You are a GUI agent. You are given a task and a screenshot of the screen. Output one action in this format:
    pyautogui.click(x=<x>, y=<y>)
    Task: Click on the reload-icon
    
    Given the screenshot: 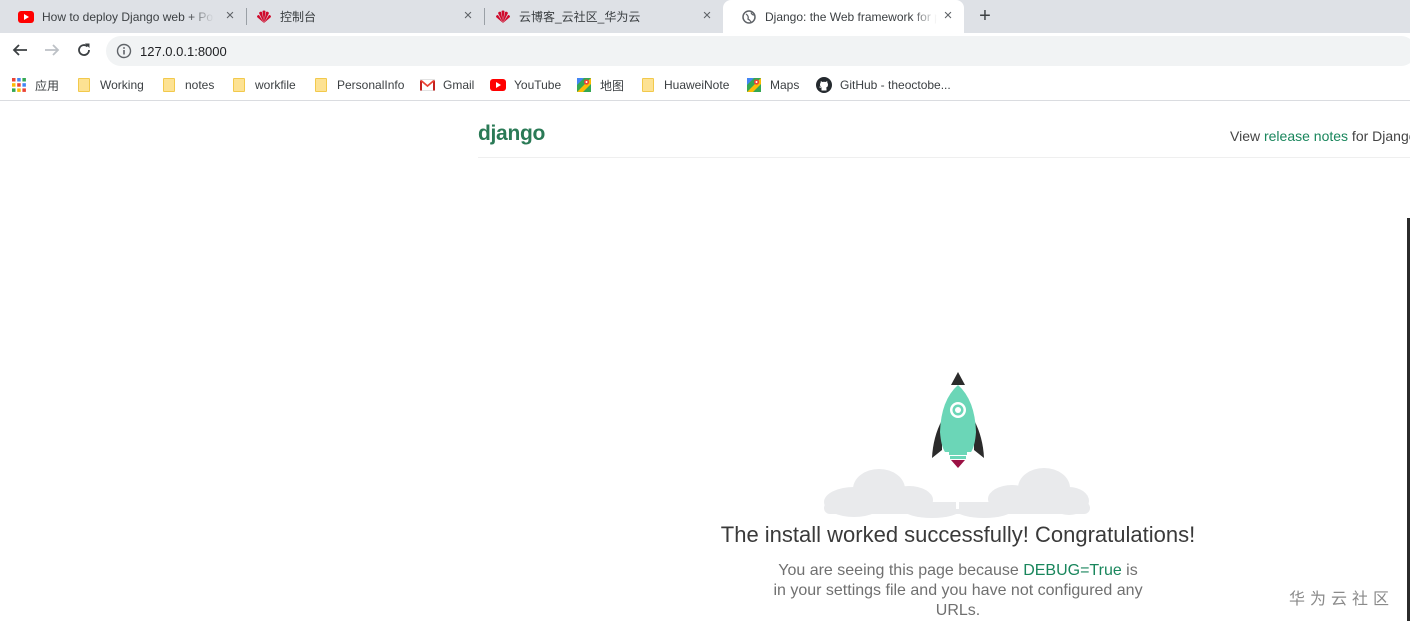 What is the action you would take?
    pyautogui.click(x=84, y=51)
    